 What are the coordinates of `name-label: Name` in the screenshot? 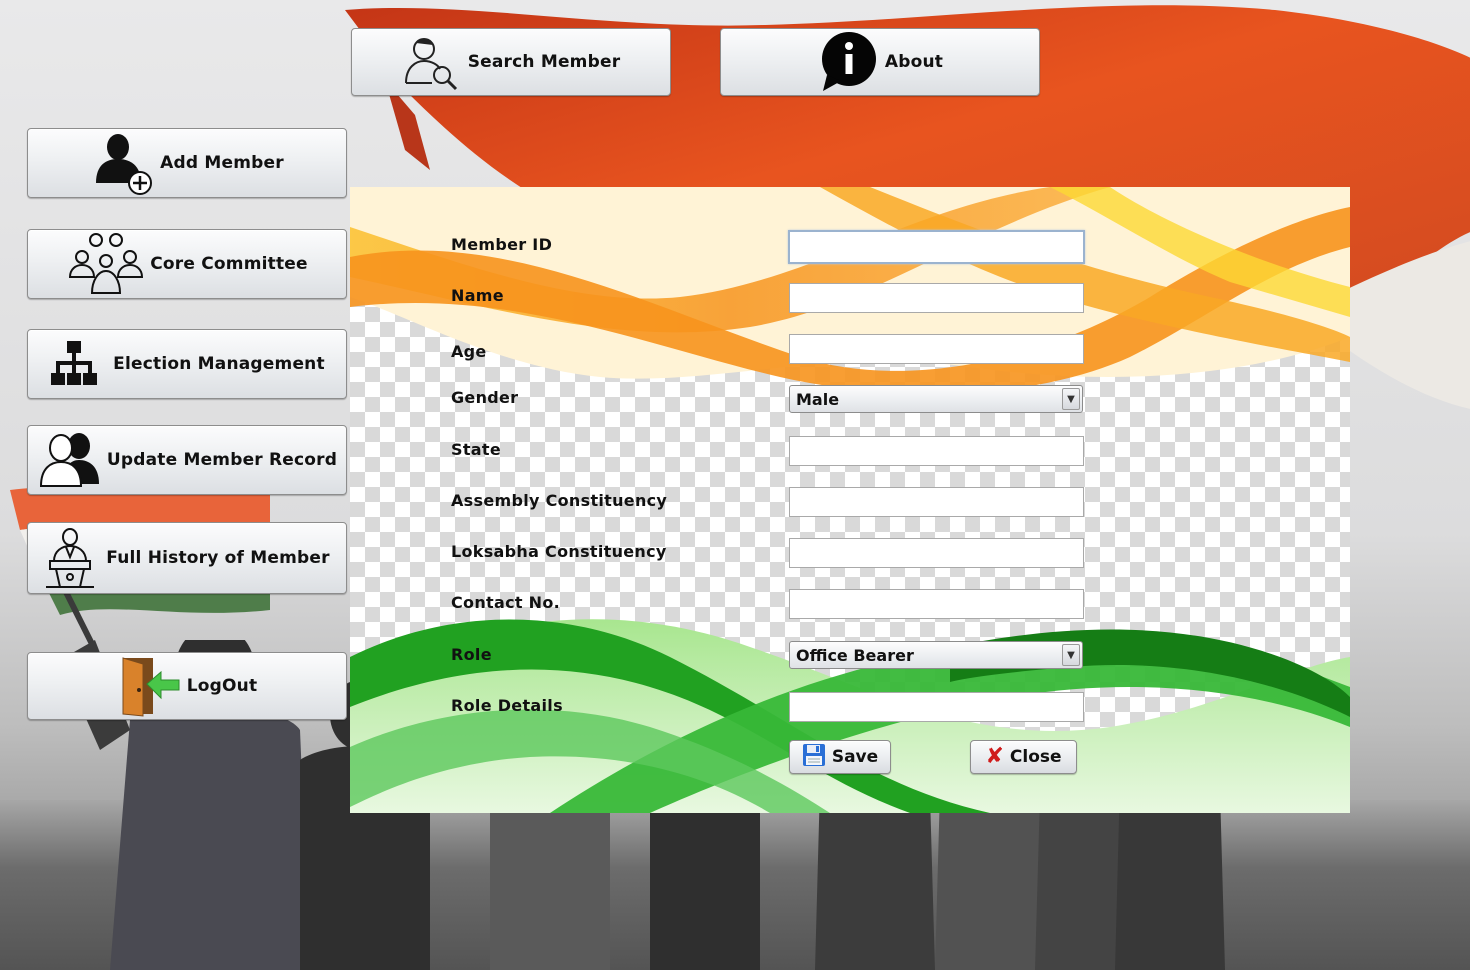 It's located at (477, 295).